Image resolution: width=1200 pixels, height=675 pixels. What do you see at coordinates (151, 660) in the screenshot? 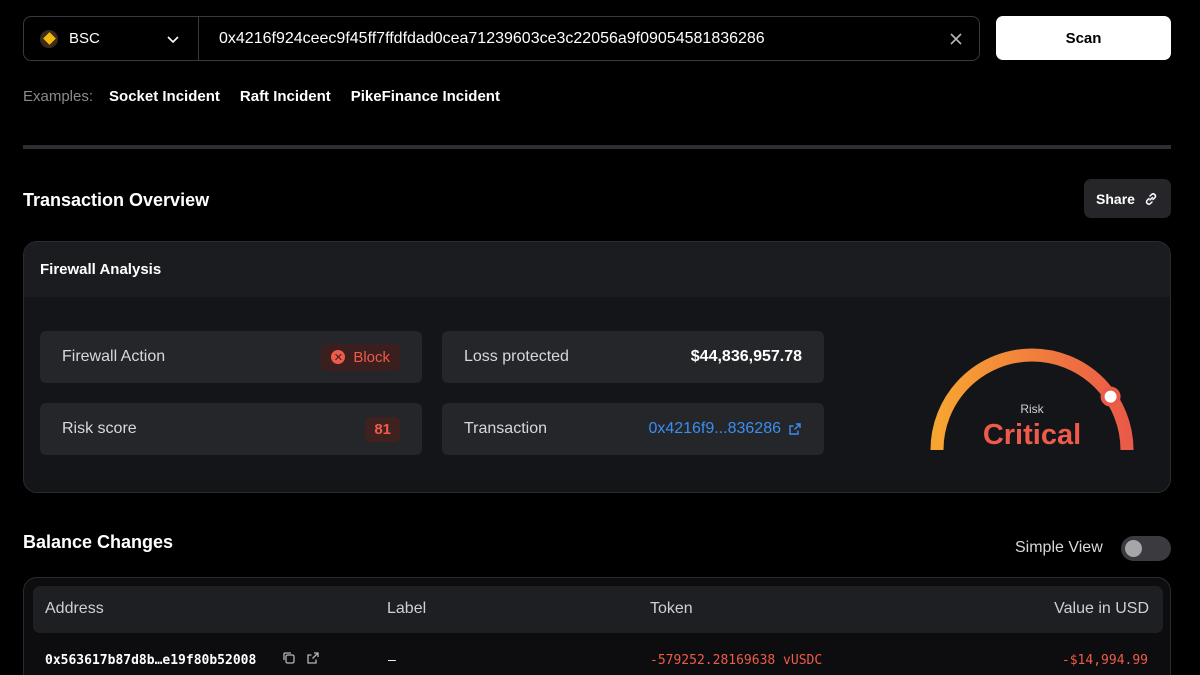
I see `row-address: 0x563617b87d8b…e19f80b52008` at bounding box center [151, 660].